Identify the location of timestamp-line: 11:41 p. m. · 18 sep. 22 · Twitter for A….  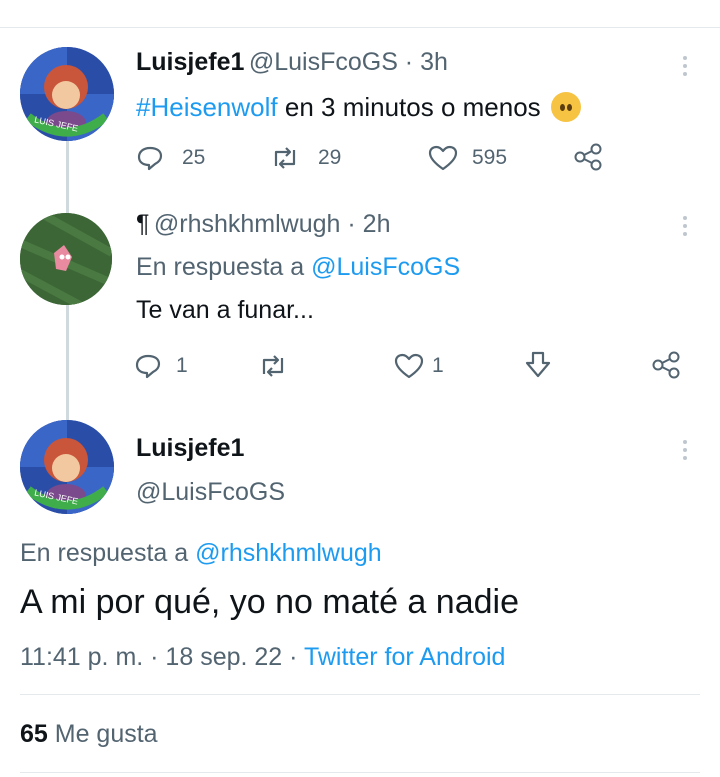
(262, 657).